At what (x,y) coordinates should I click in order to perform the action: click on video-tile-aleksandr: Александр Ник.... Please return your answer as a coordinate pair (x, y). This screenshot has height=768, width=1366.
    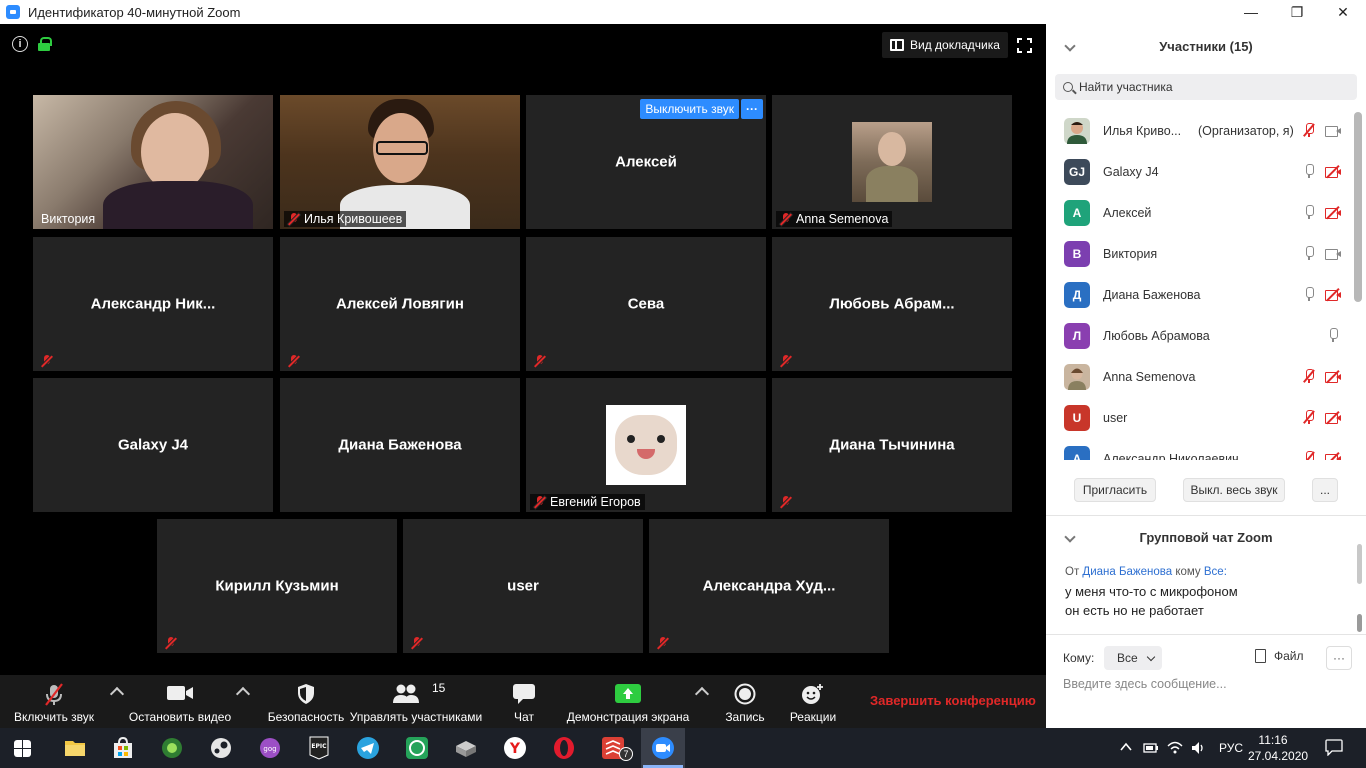
    Looking at the image, I should click on (153, 304).